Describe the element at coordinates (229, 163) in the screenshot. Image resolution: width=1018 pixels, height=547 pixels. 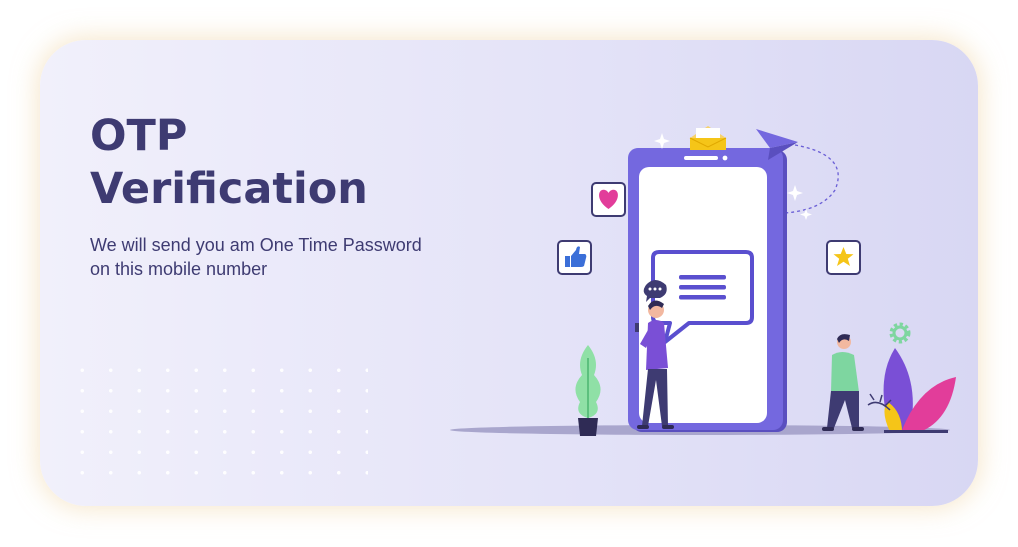
I see `page-title: OTP Verification` at that location.